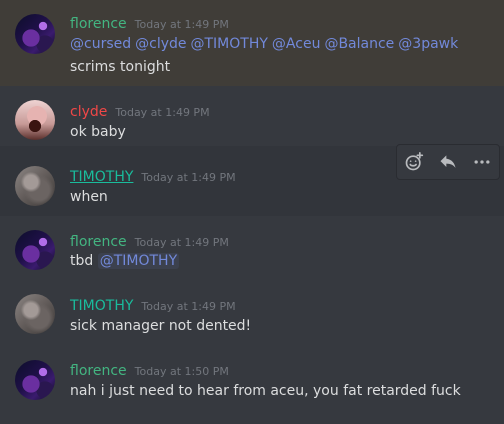  I want to click on mention: @clyde, so click(160, 44).